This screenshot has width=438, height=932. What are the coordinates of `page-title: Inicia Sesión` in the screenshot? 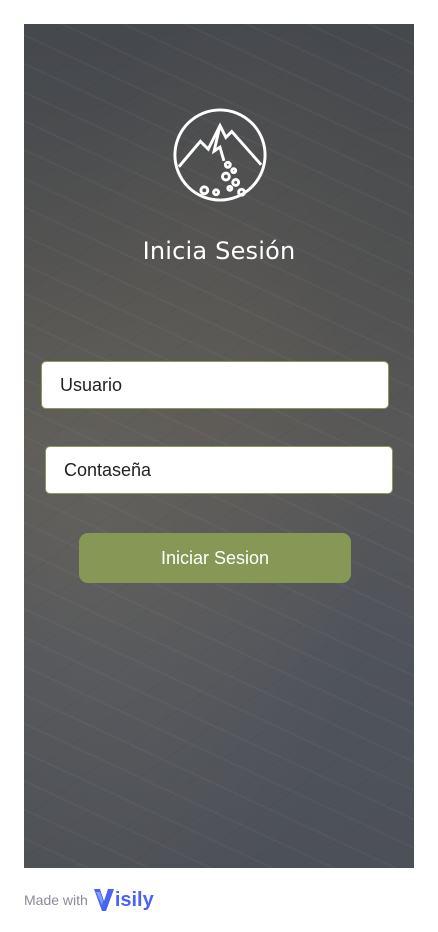 It's located at (219, 251).